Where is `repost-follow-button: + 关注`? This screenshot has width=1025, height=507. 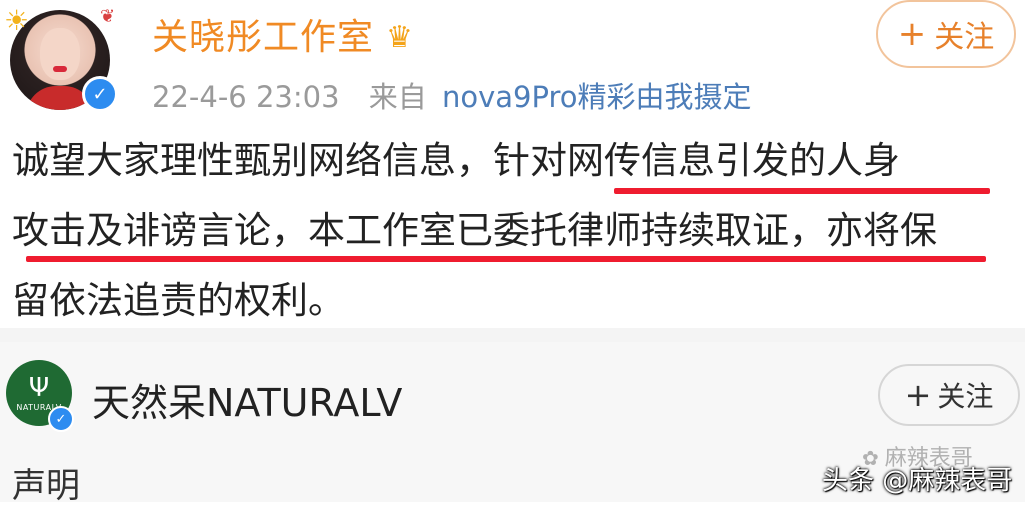 repost-follow-button: + 关注 is located at coordinates (949, 395).